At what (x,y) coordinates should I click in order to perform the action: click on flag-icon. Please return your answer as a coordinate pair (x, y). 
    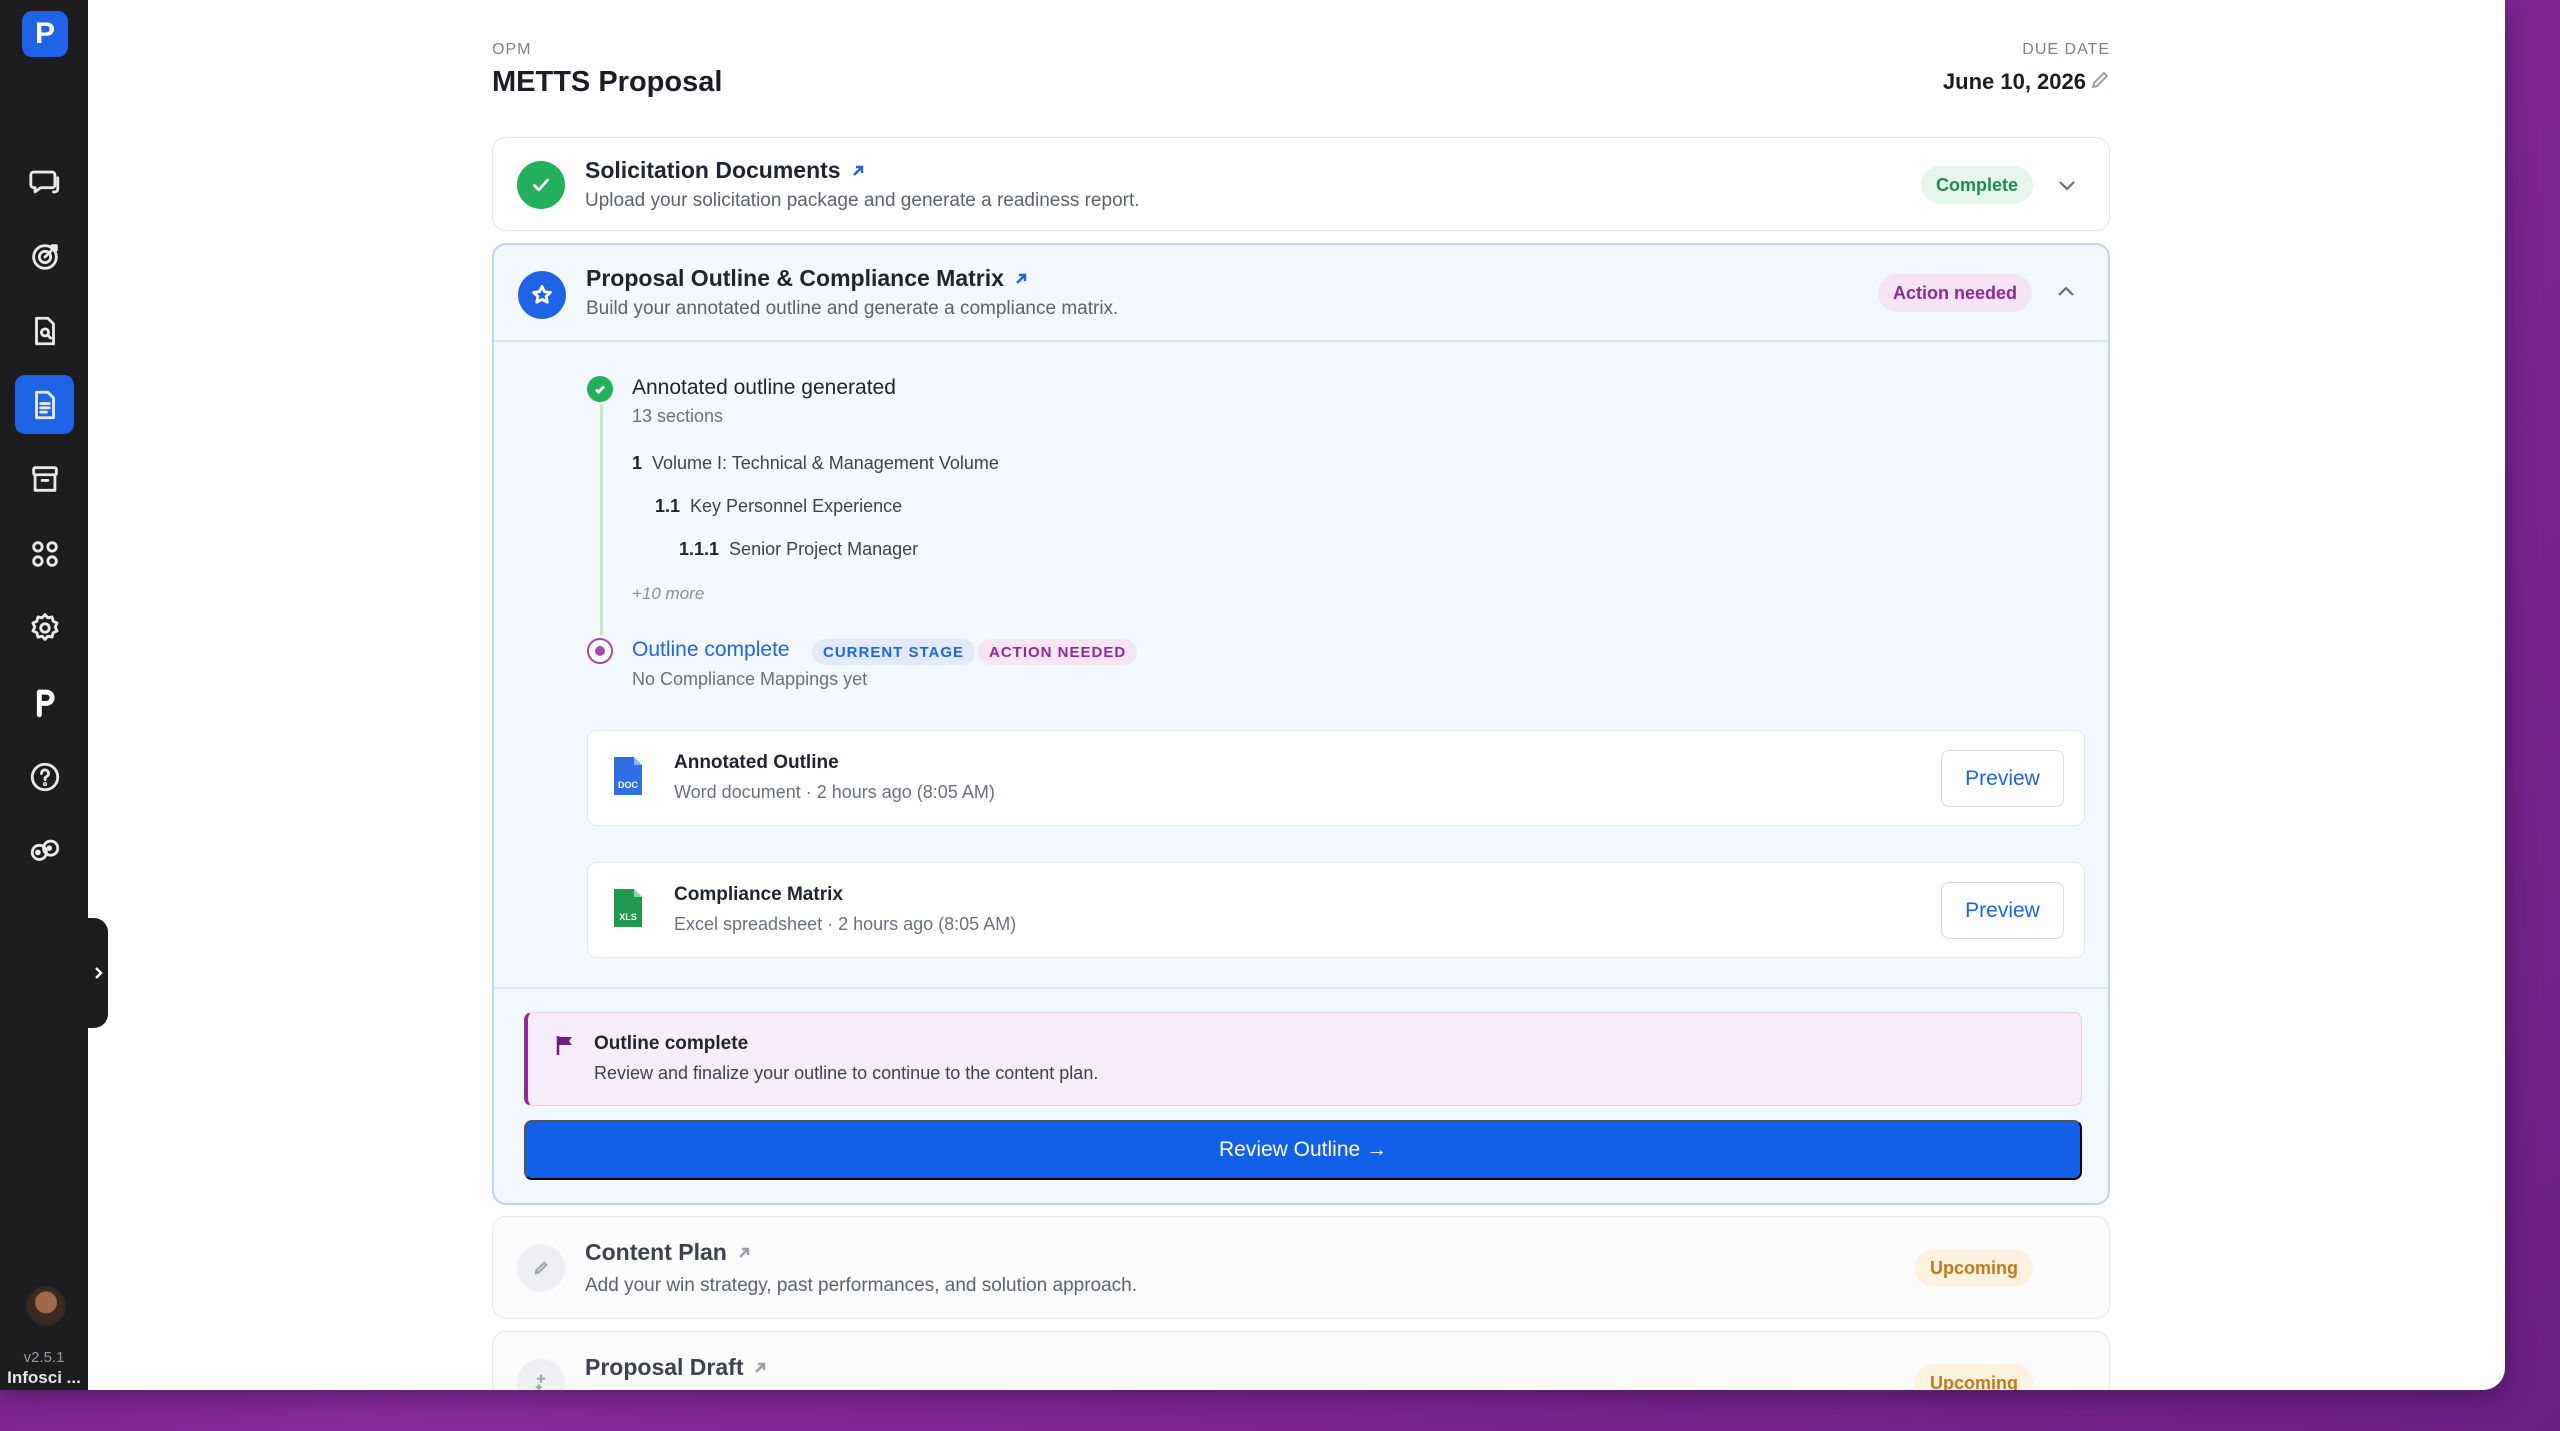
    Looking at the image, I should click on (564, 1045).